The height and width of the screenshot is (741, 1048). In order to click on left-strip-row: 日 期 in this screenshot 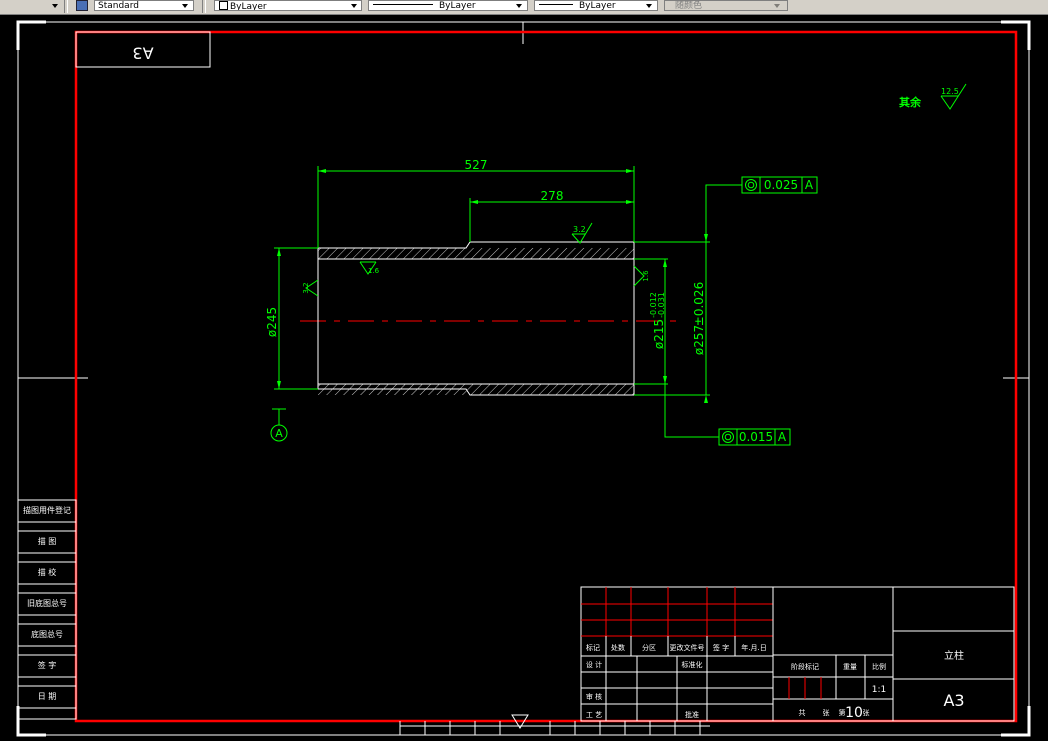, I will do `click(47, 696)`.